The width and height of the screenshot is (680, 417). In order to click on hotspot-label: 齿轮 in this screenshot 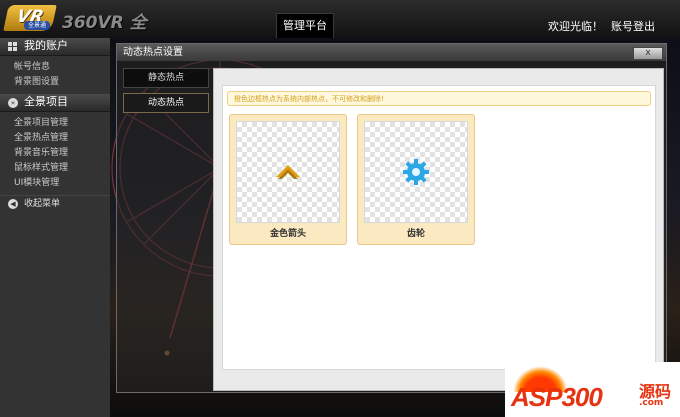, I will do `click(415, 234)`.